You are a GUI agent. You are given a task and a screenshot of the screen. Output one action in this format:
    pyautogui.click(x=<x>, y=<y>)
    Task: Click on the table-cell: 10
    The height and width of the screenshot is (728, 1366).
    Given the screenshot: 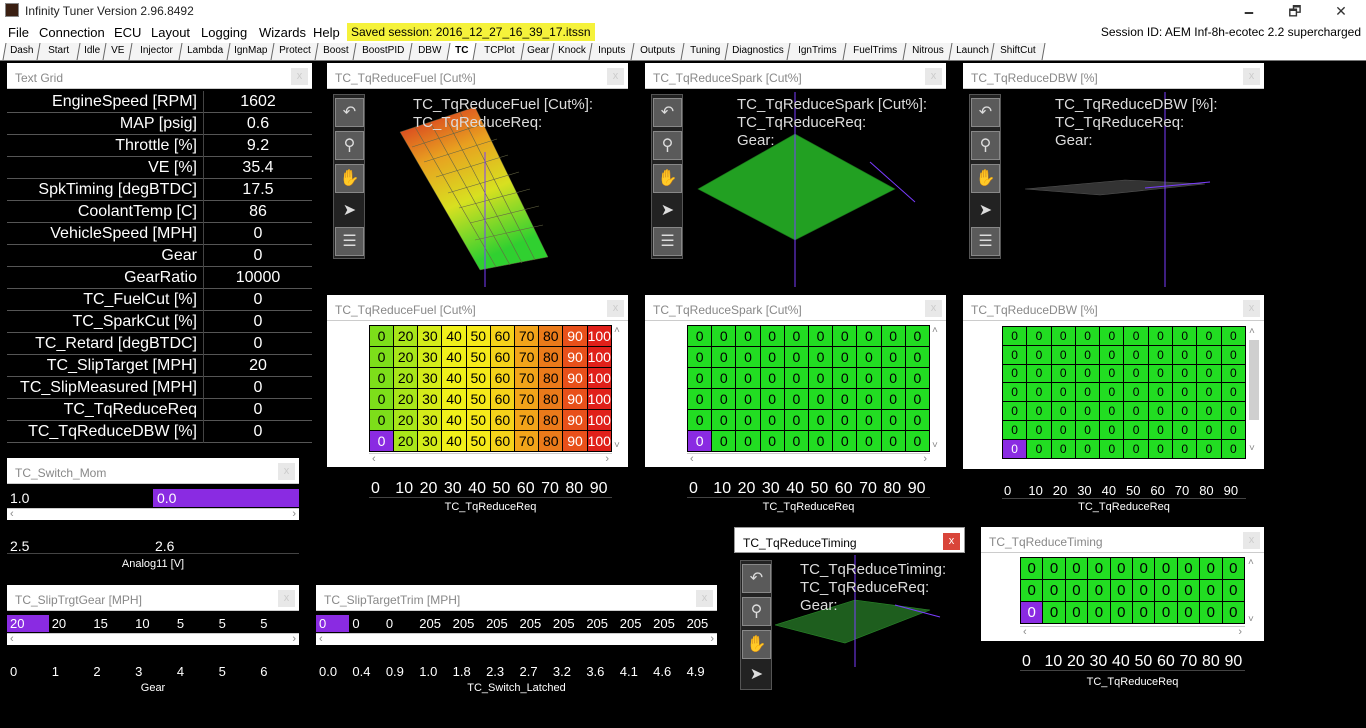 What is the action you would take?
    pyautogui.click(x=153, y=623)
    